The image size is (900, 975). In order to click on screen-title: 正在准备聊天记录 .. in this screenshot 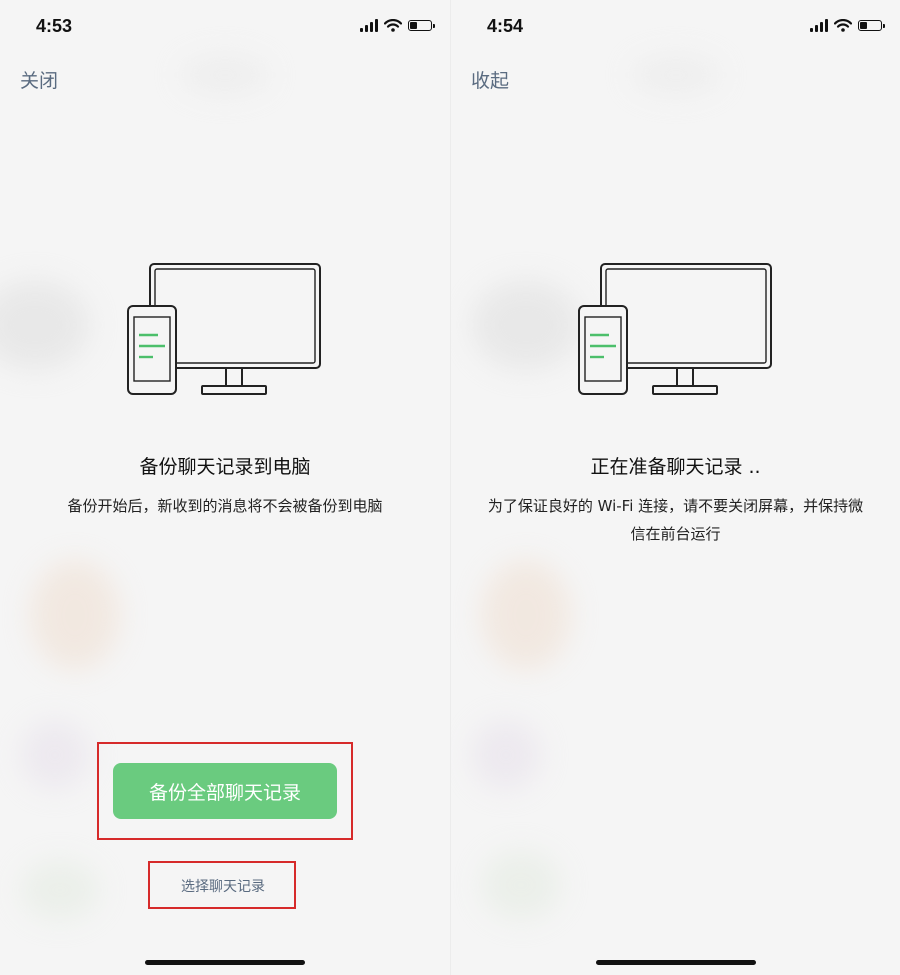, I will do `click(675, 467)`.